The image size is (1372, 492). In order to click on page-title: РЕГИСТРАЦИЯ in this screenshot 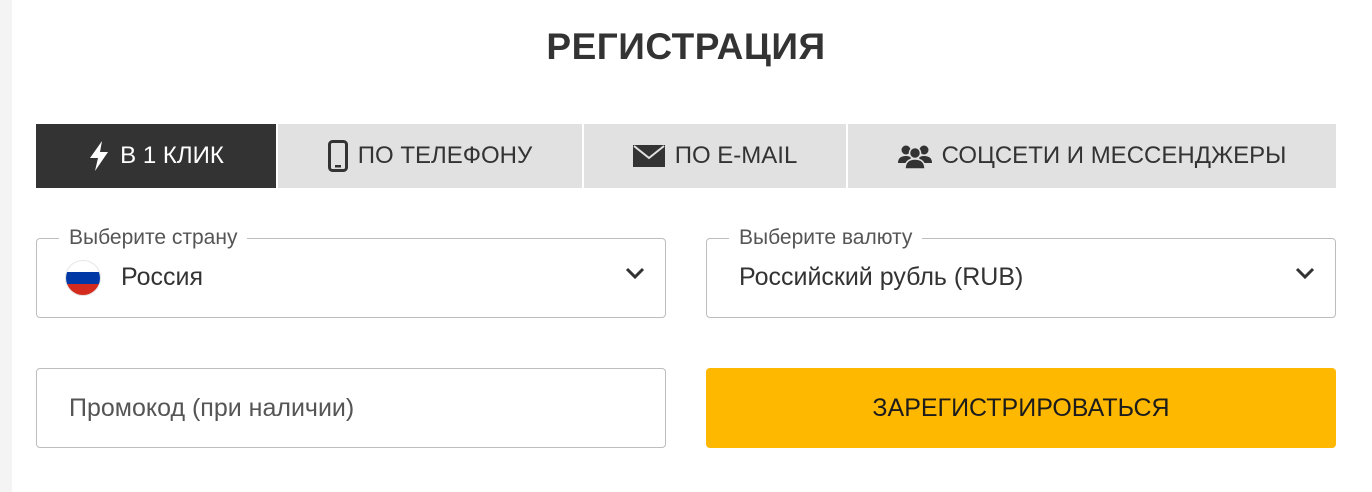, I will do `click(686, 46)`.